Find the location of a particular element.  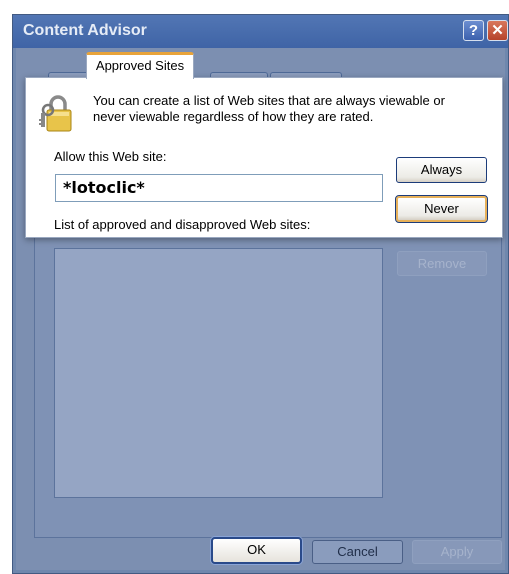

close-button: ✕ is located at coordinates (497, 30).